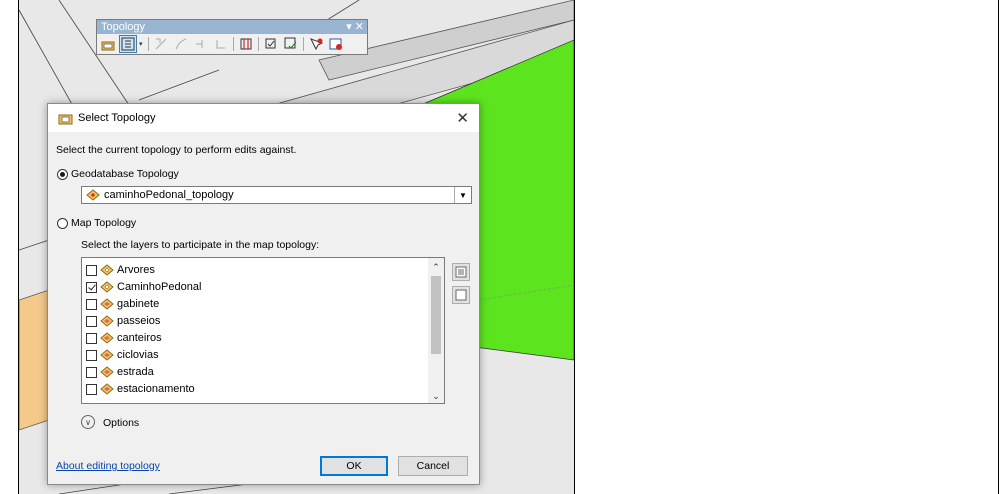  I want to click on topology-dropdown-value: caminhoPedonal_topology, so click(169, 195).